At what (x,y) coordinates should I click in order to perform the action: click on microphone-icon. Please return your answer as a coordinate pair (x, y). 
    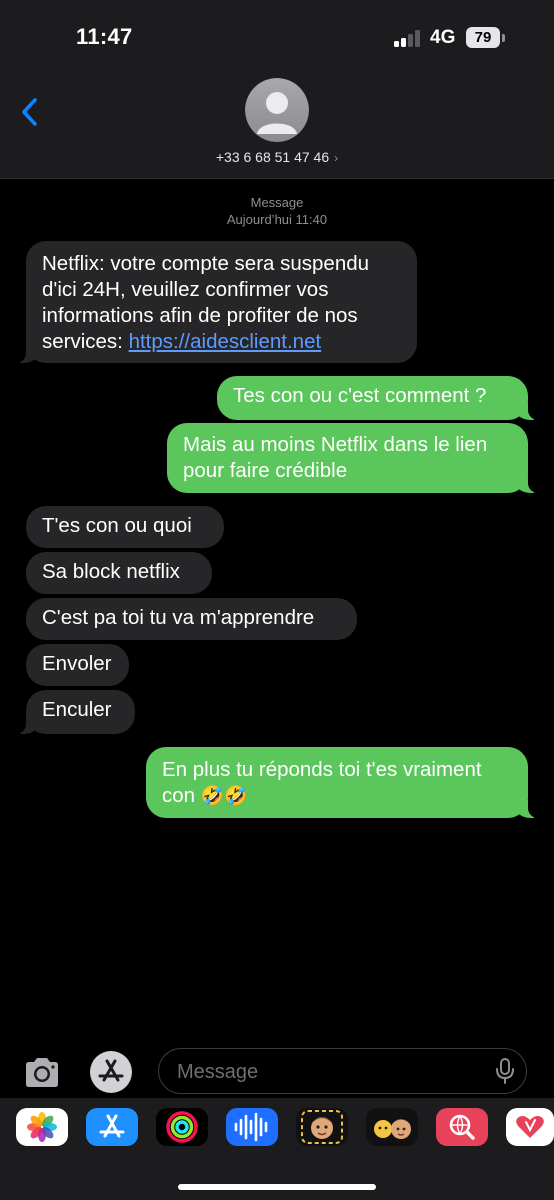
    Looking at the image, I should click on (505, 1071).